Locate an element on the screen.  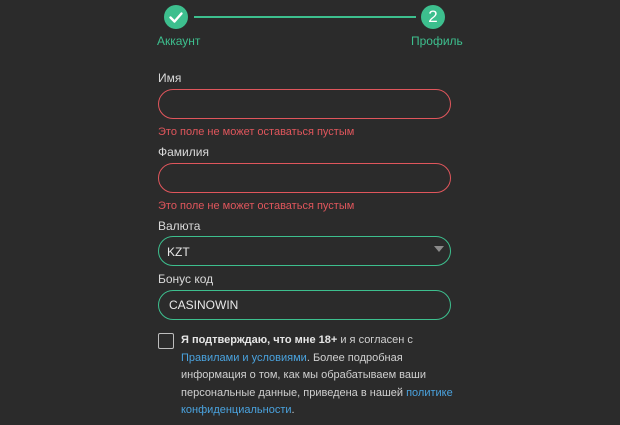
step-account-label: Аккаунт is located at coordinates (179, 41).